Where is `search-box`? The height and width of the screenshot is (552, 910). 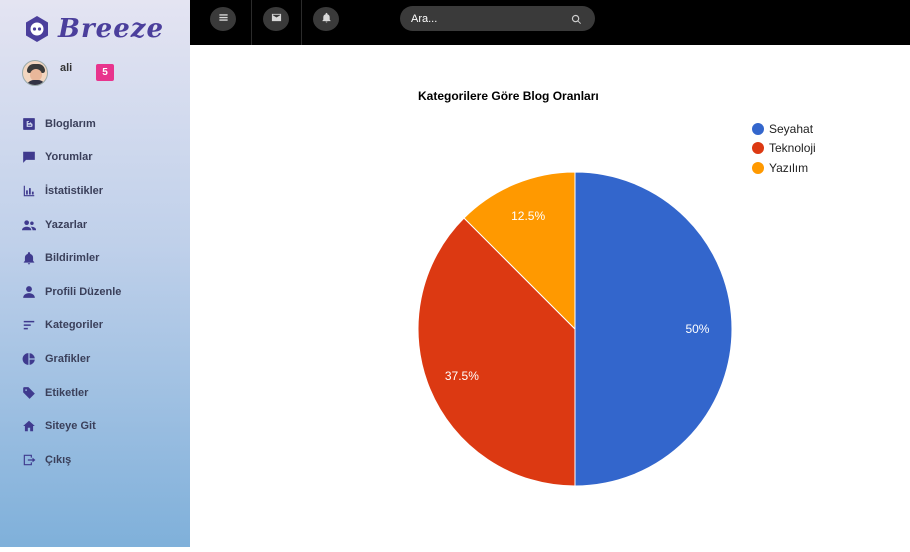
search-box is located at coordinates (497, 18).